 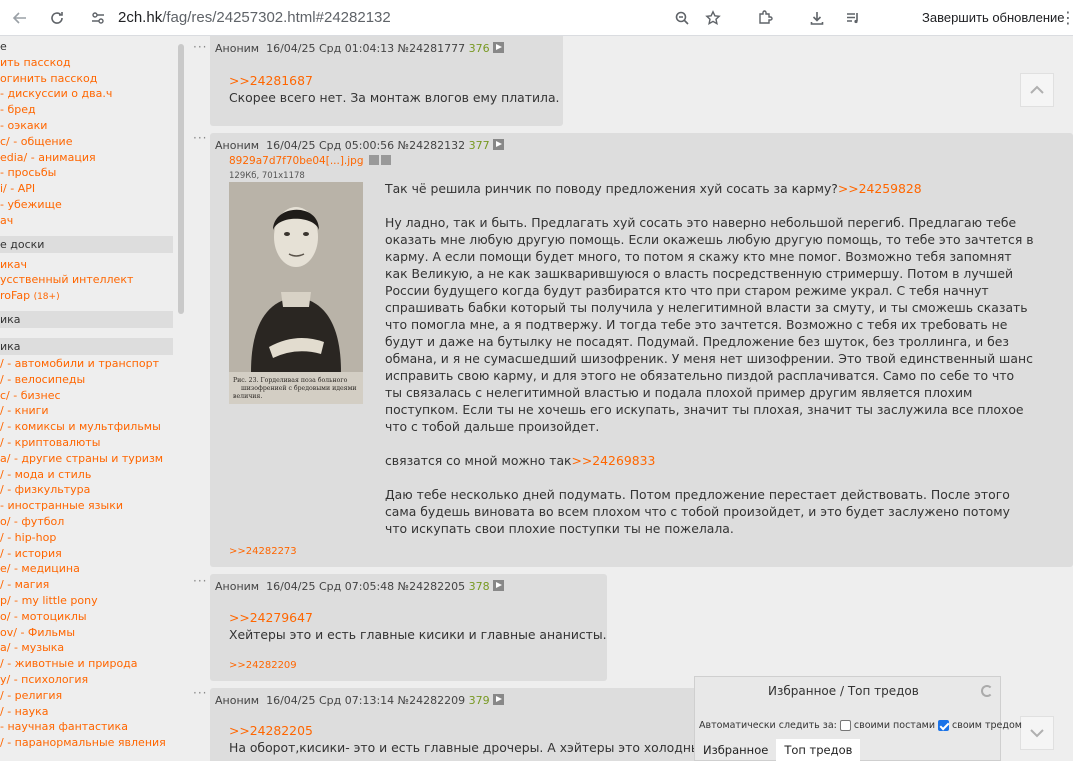 What do you see at coordinates (431, 48) in the screenshot?
I see `post-id-link: №24281777` at bounding box center [431, 48].